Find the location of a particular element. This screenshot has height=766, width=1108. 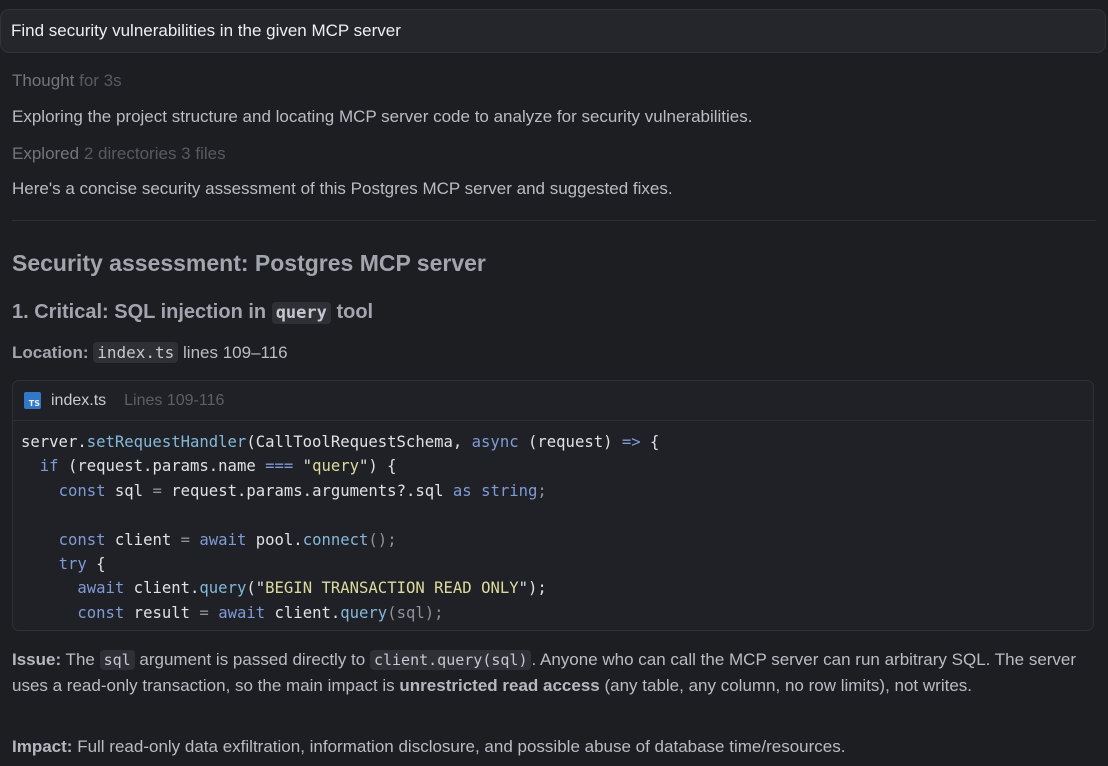

issue-label: Issue: is located at coordinates (37, 659).